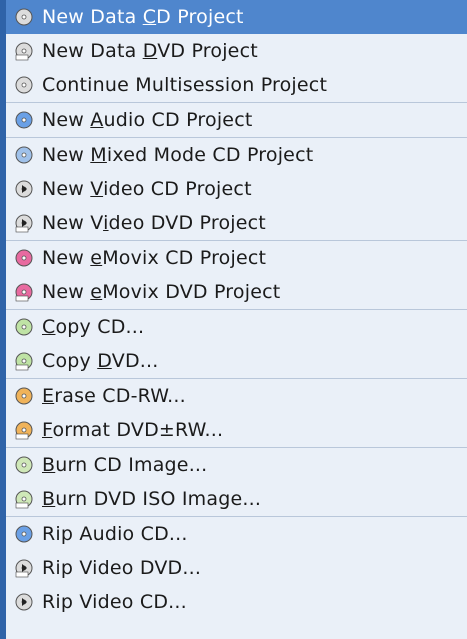 This screenshot has height=639, width=467. I want to click on format-dvd-icon, so click(24, 430).